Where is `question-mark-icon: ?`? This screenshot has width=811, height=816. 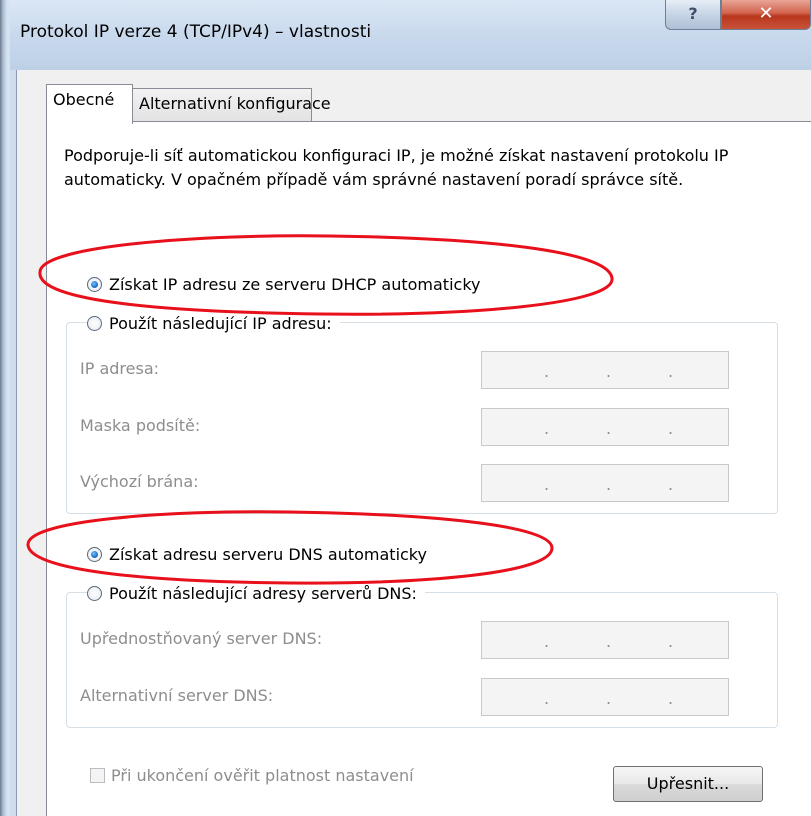 question-mark-icon: ? is located at coordinates (693, 13).